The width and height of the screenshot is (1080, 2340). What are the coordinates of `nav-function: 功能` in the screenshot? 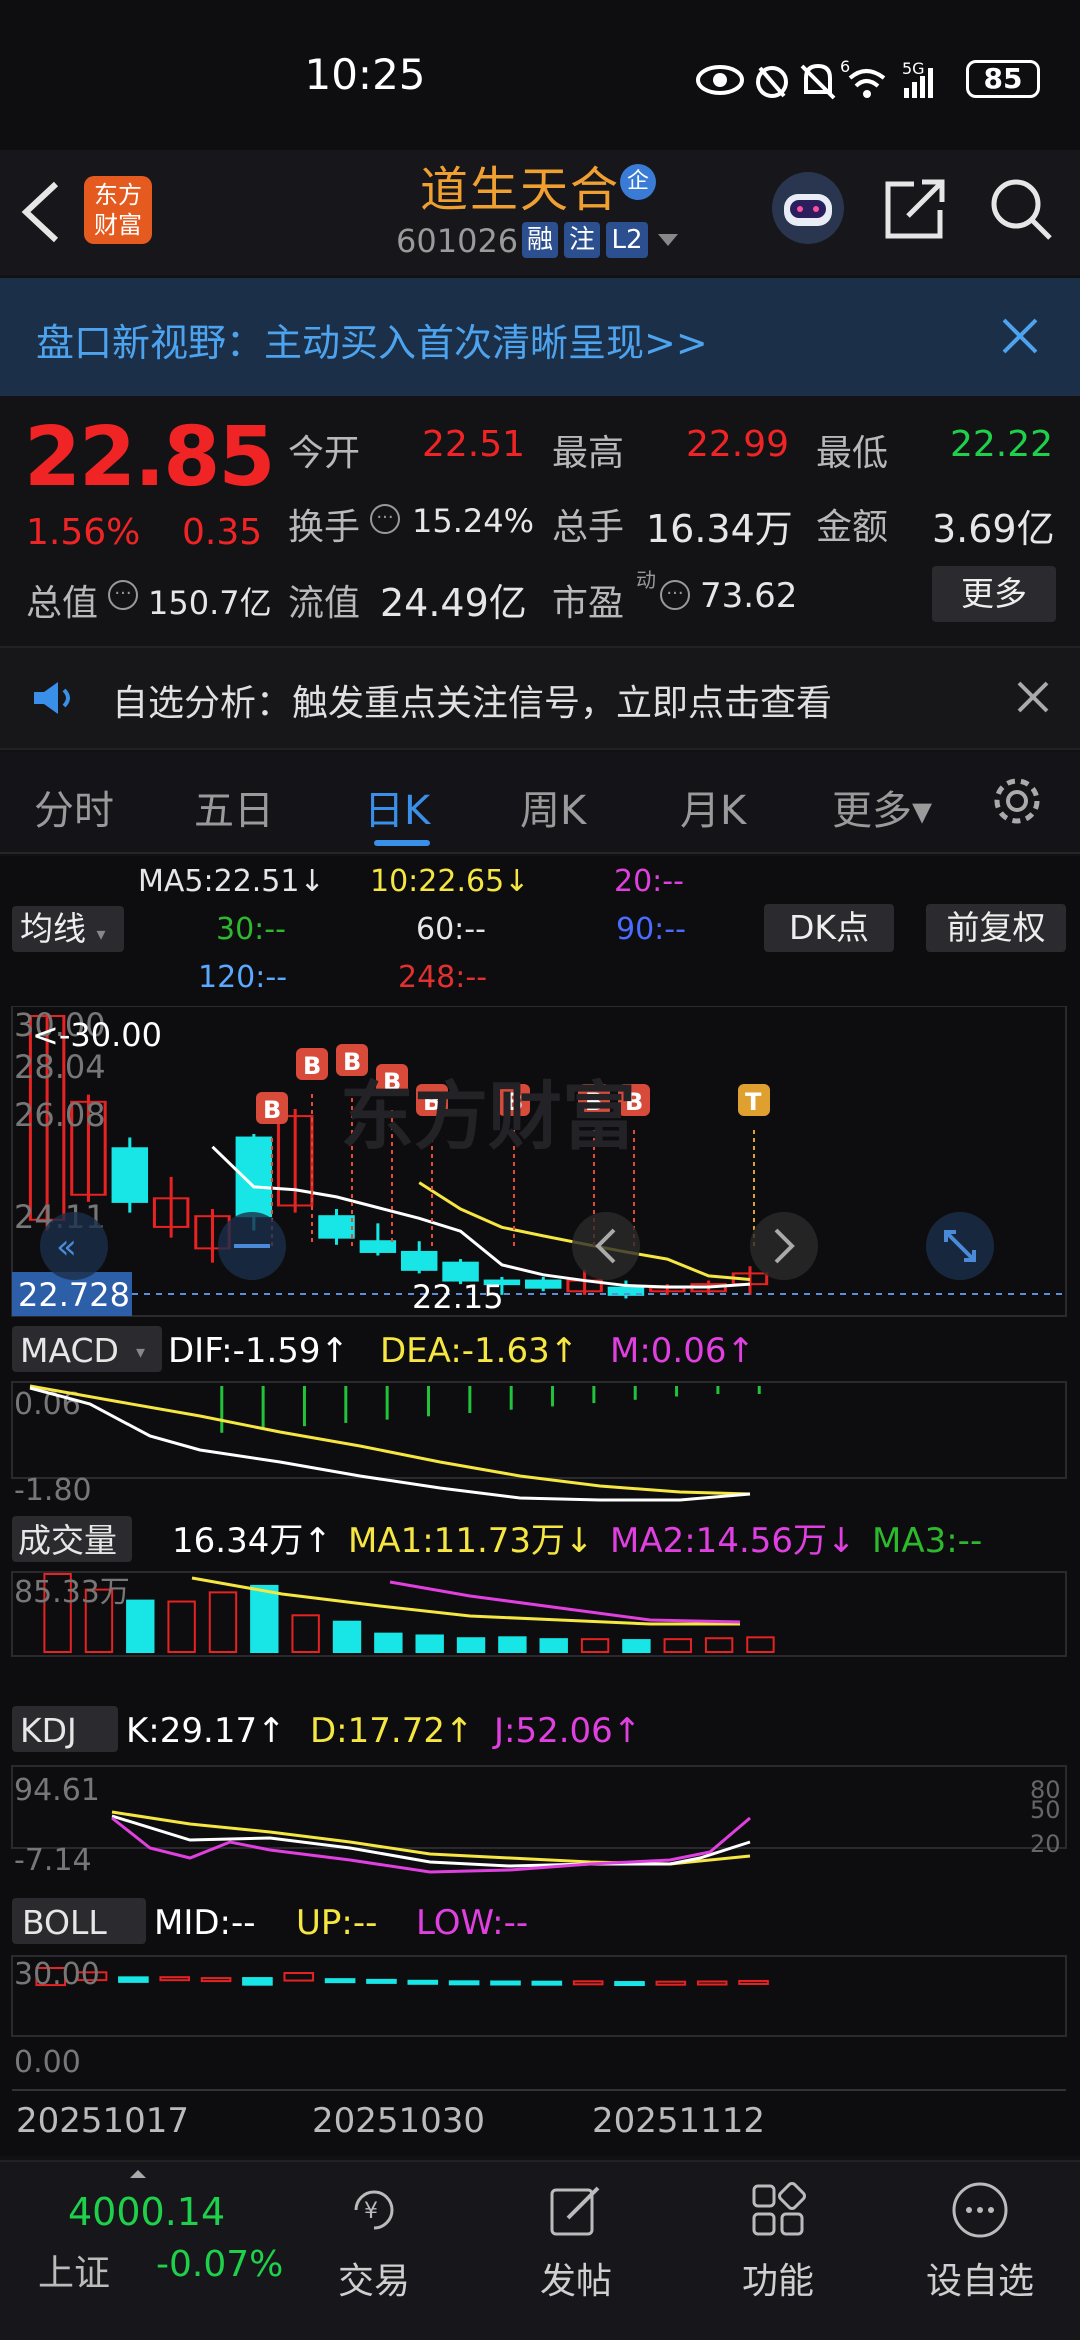 It's located at (778, 2278).